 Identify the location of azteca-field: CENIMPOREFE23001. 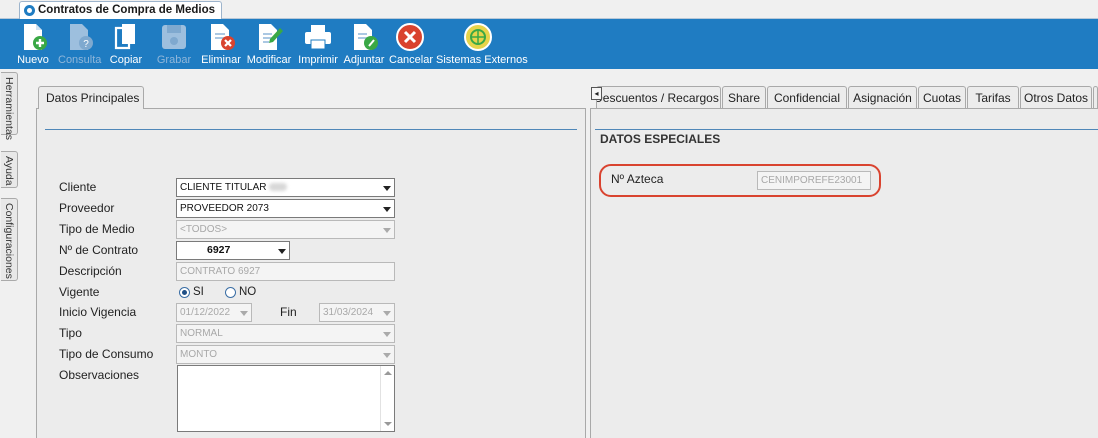
(814, 180).